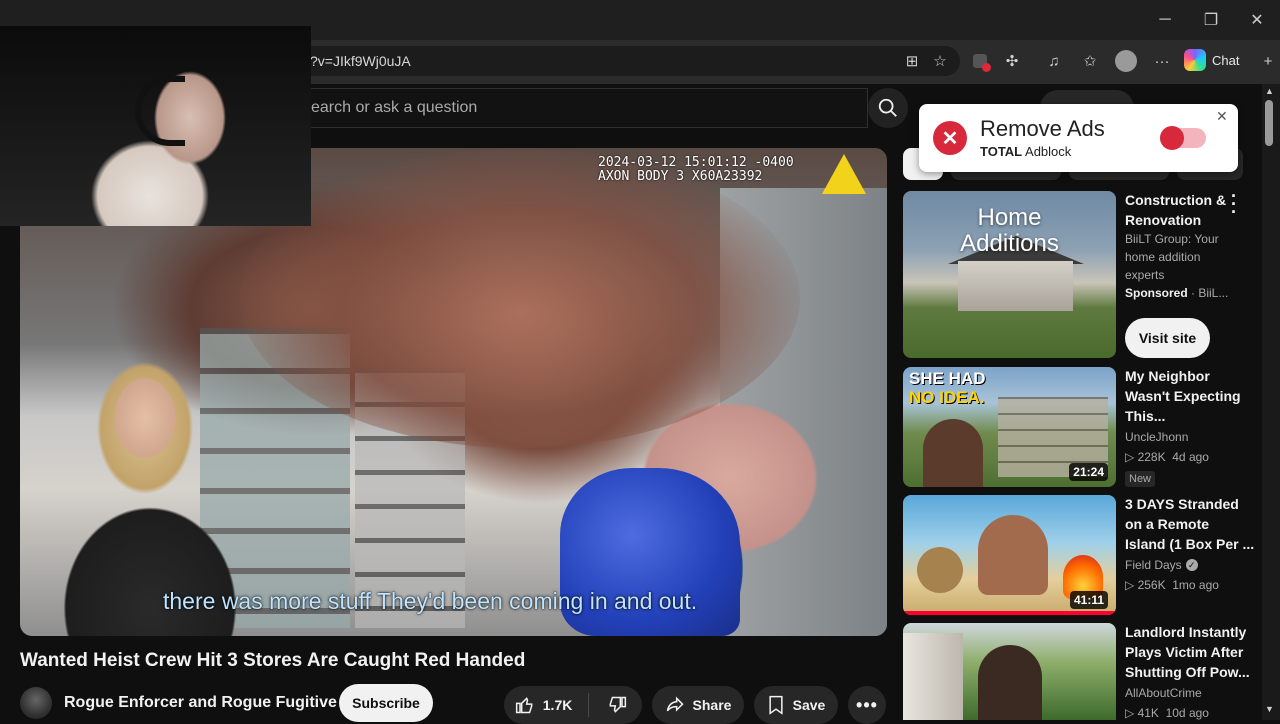  I want to click on like-count: 1.7K, so click(557, 705).